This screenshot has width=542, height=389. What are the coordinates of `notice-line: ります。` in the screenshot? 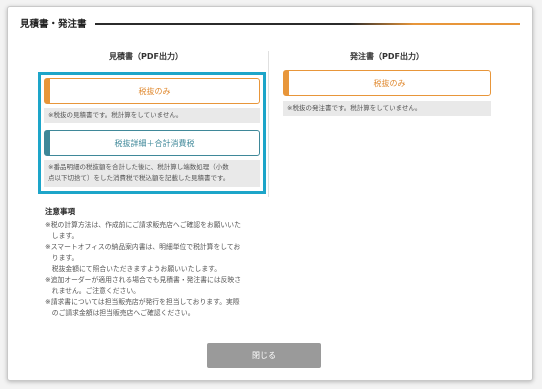 It's located at (62, 258).